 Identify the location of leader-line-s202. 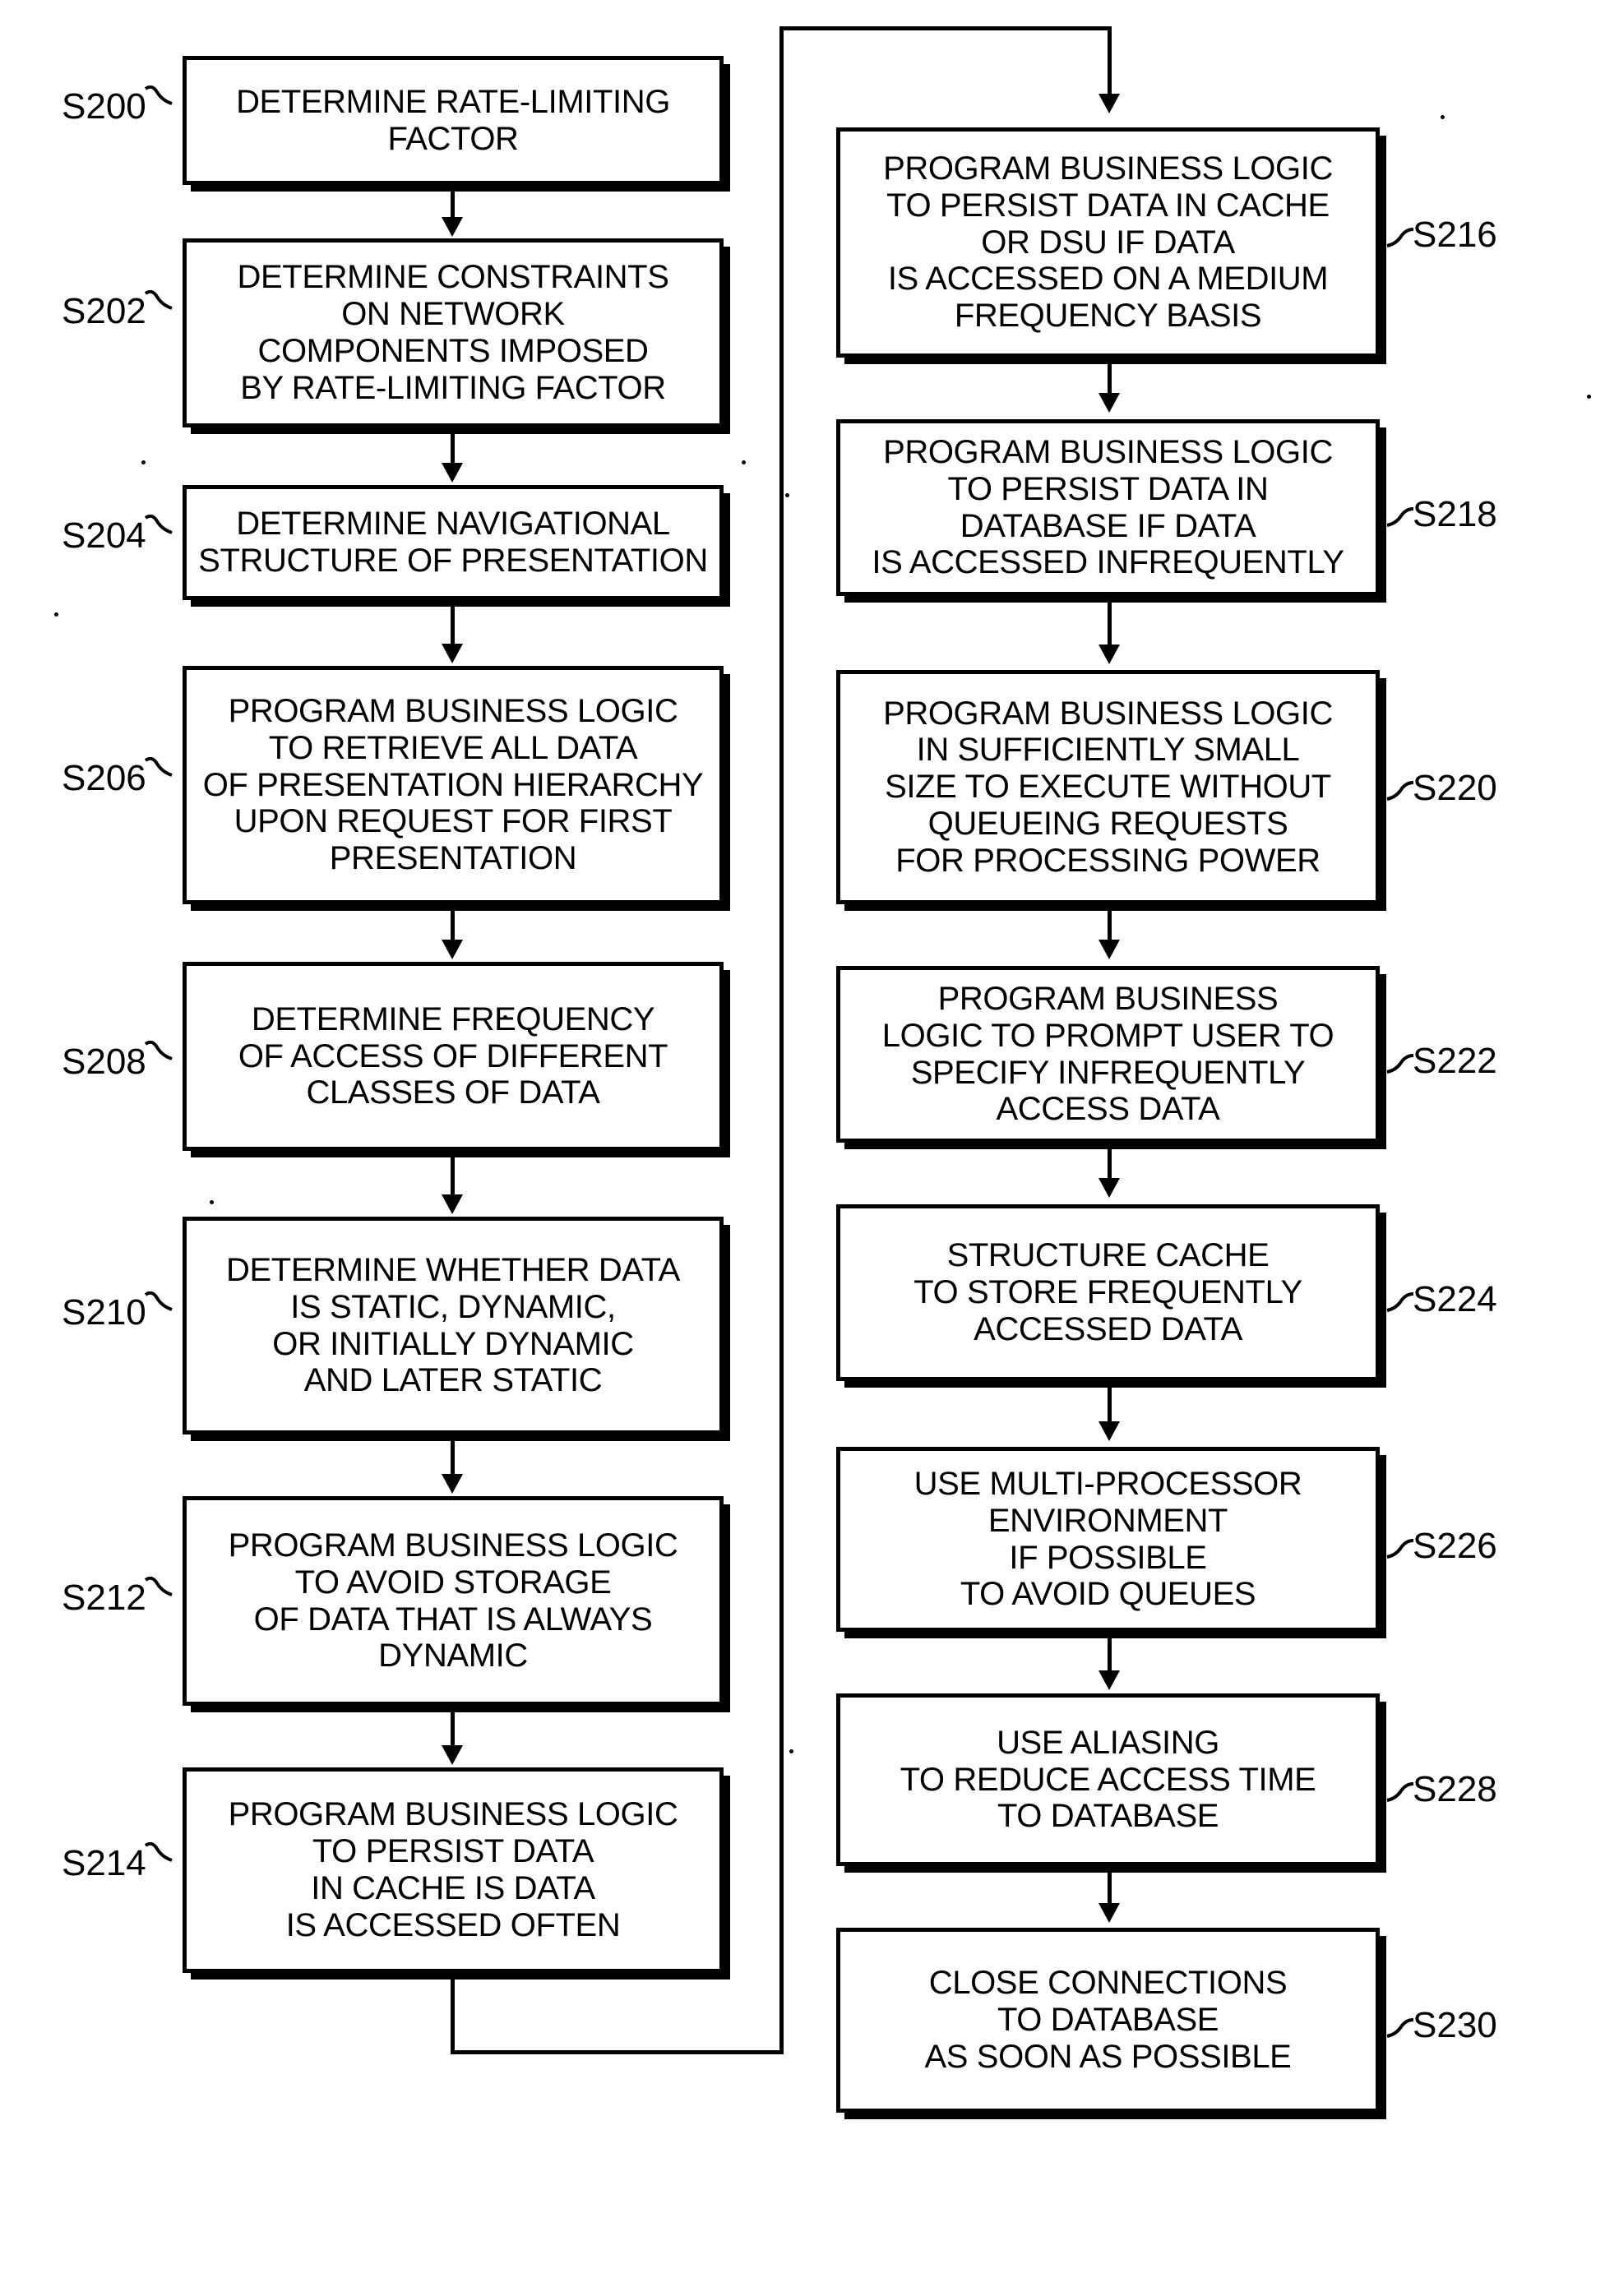
(159, 300).